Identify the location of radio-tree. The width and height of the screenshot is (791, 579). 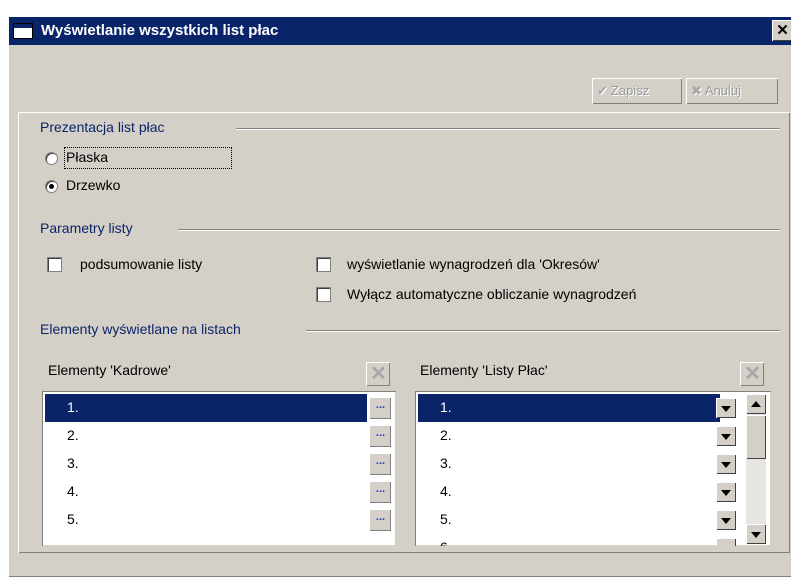
(51, 186).